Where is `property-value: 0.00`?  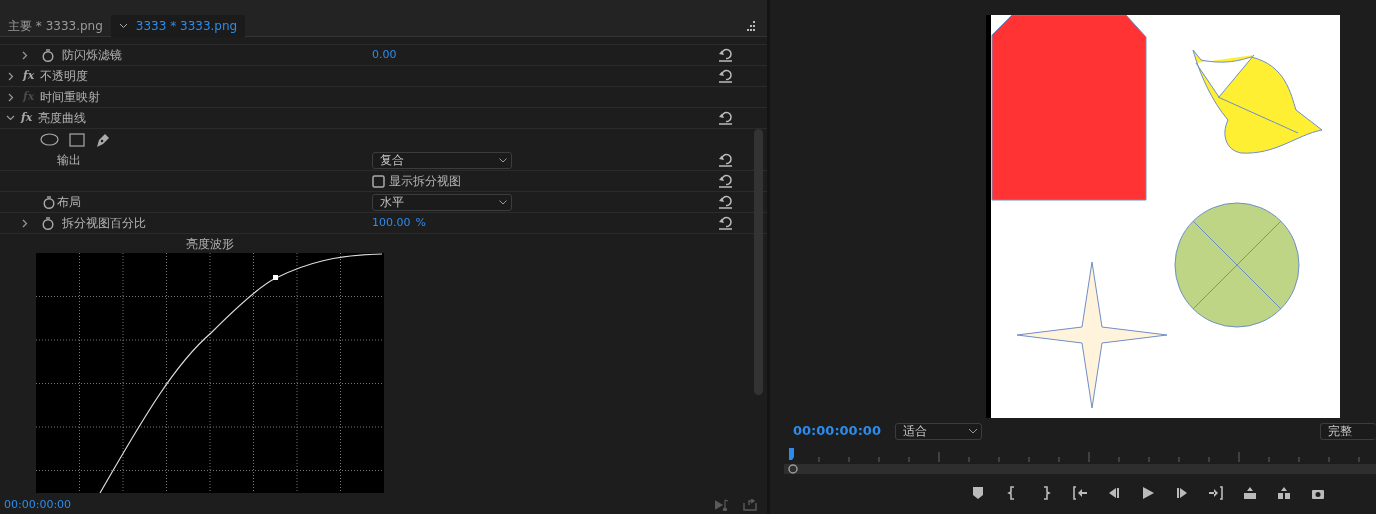 property-value: 0.00 is located at coordinates (384, 55).